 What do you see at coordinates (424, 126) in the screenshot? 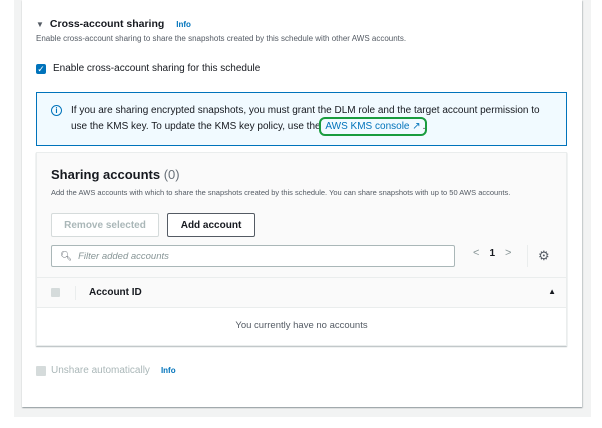
I see `alert-suffix: .` at bounding box center [424, 126].